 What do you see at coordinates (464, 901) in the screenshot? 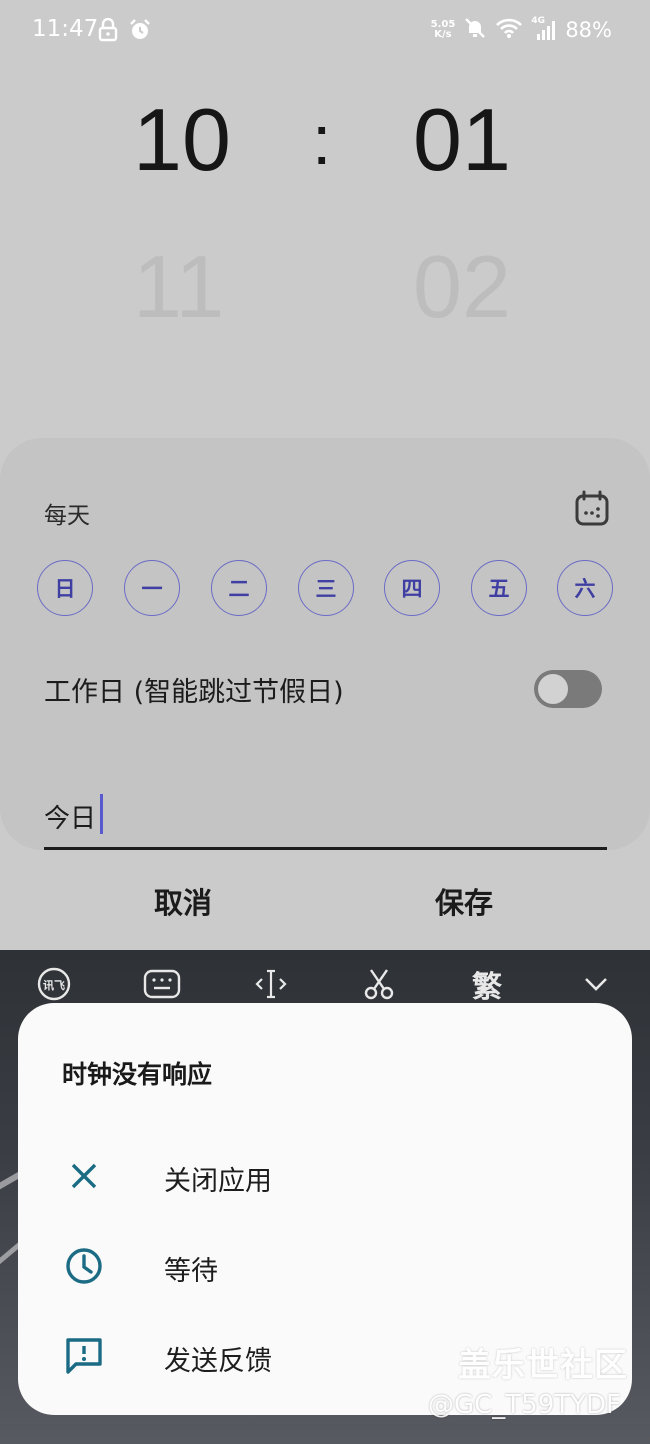
I see `save-button: 保存` at bounding box center [464, 901].